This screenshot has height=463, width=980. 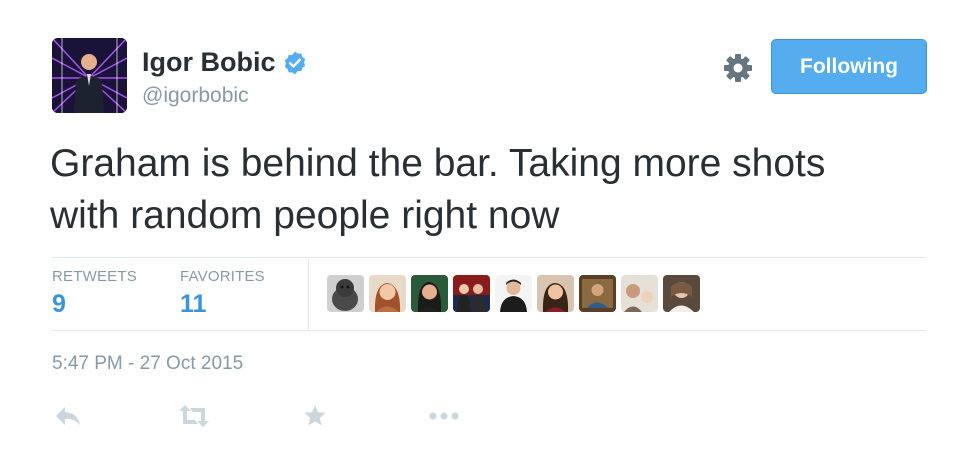 What do you see at coordinates (147, 364) in the screenshot?
I see `tweet-timestamp: 5:47 PM - 27 Oct 2015` at bounding box center [147, 364].